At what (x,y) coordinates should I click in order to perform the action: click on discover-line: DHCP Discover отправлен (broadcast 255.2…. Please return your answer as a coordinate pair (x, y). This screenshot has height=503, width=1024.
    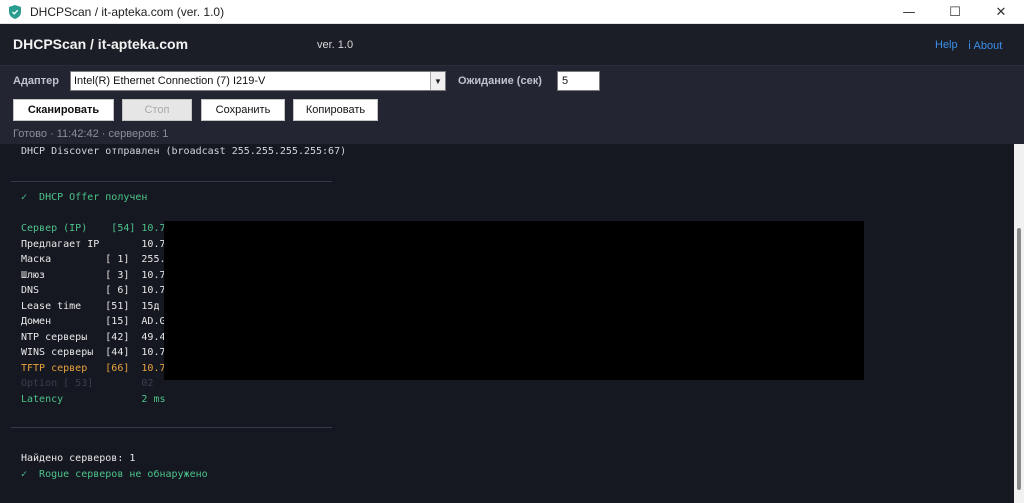
    Looking at the image, I should click on (184, 151).